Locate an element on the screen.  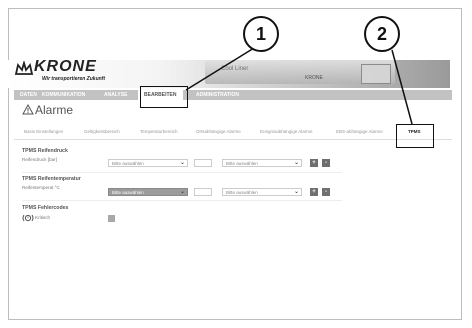
callout-1: 1 is located at coordinates (261, 34).